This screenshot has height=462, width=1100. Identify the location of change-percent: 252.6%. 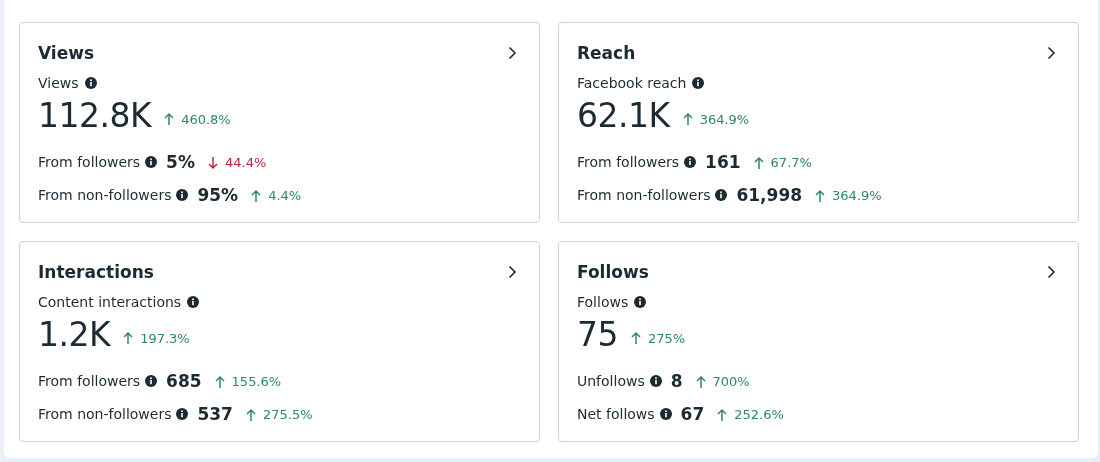
(759, 414).